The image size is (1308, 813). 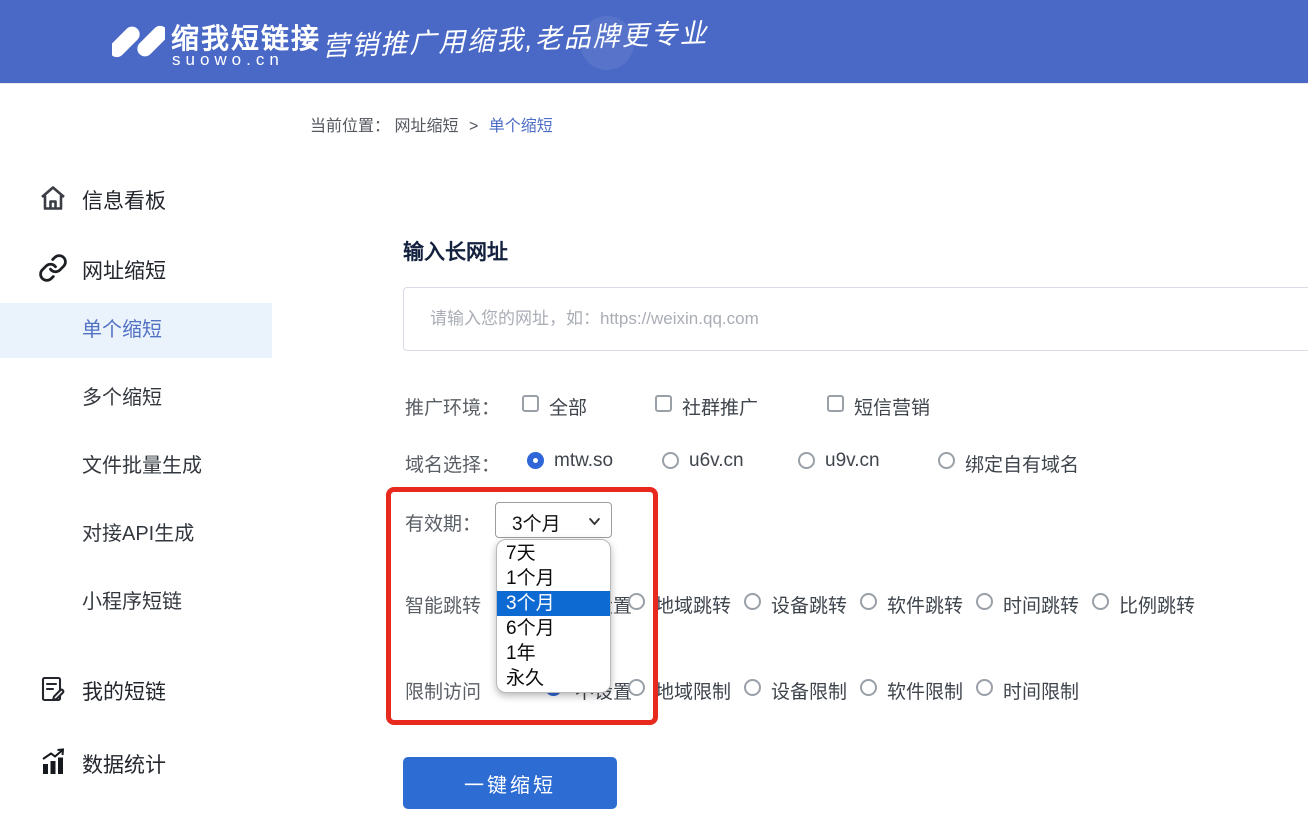 I want to click on validity-dropdown: 7天 1个月 3个月 6个月 1年 永久, so click(x=553, y=616).